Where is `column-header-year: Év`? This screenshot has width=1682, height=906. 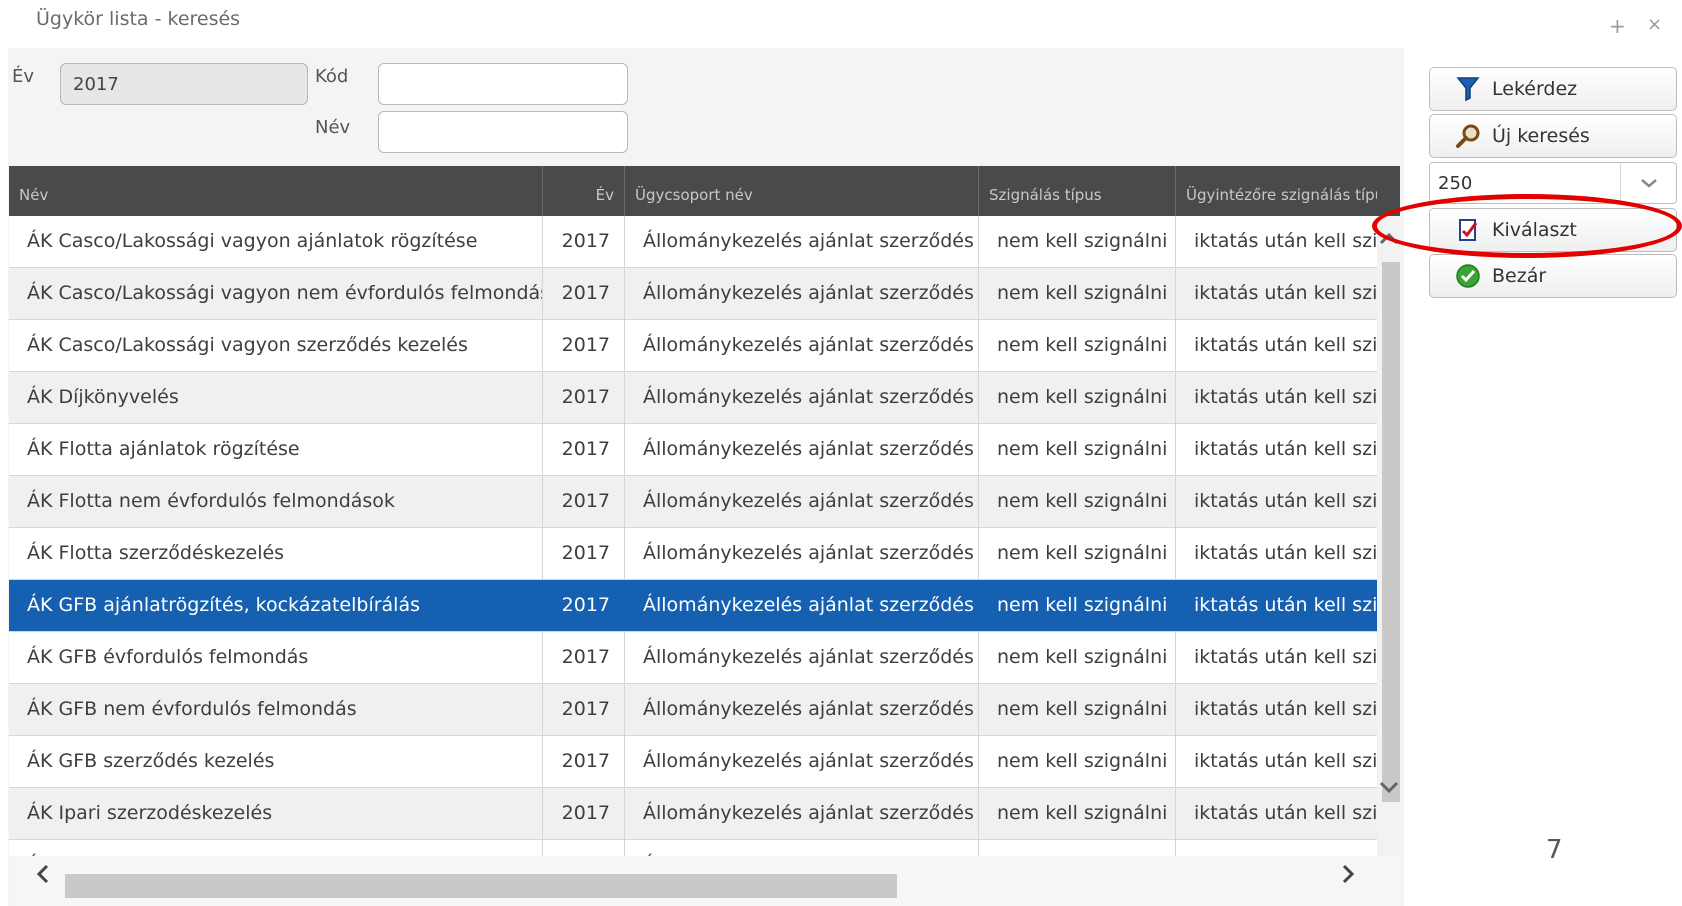
column-header-year: Év is located at coordinates (584, 191).